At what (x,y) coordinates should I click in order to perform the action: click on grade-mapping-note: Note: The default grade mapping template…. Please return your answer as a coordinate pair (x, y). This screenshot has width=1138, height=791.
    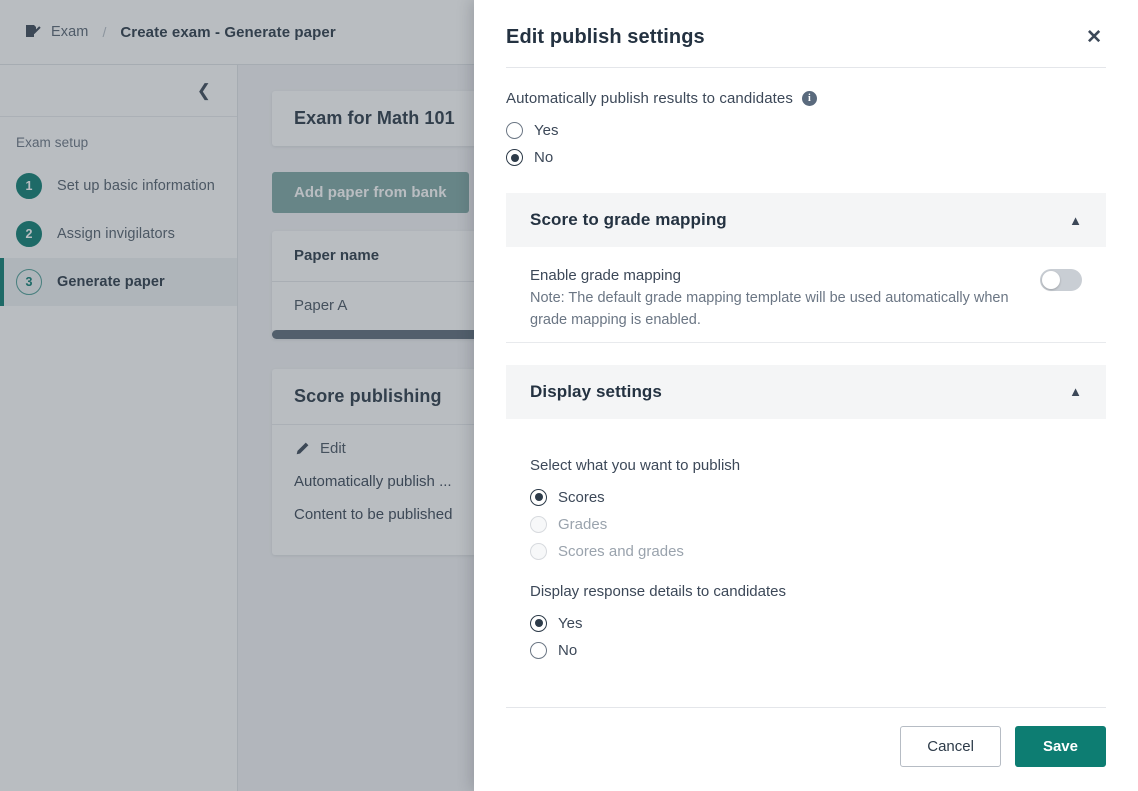
    Looking at the image, I should click on (769, 309).